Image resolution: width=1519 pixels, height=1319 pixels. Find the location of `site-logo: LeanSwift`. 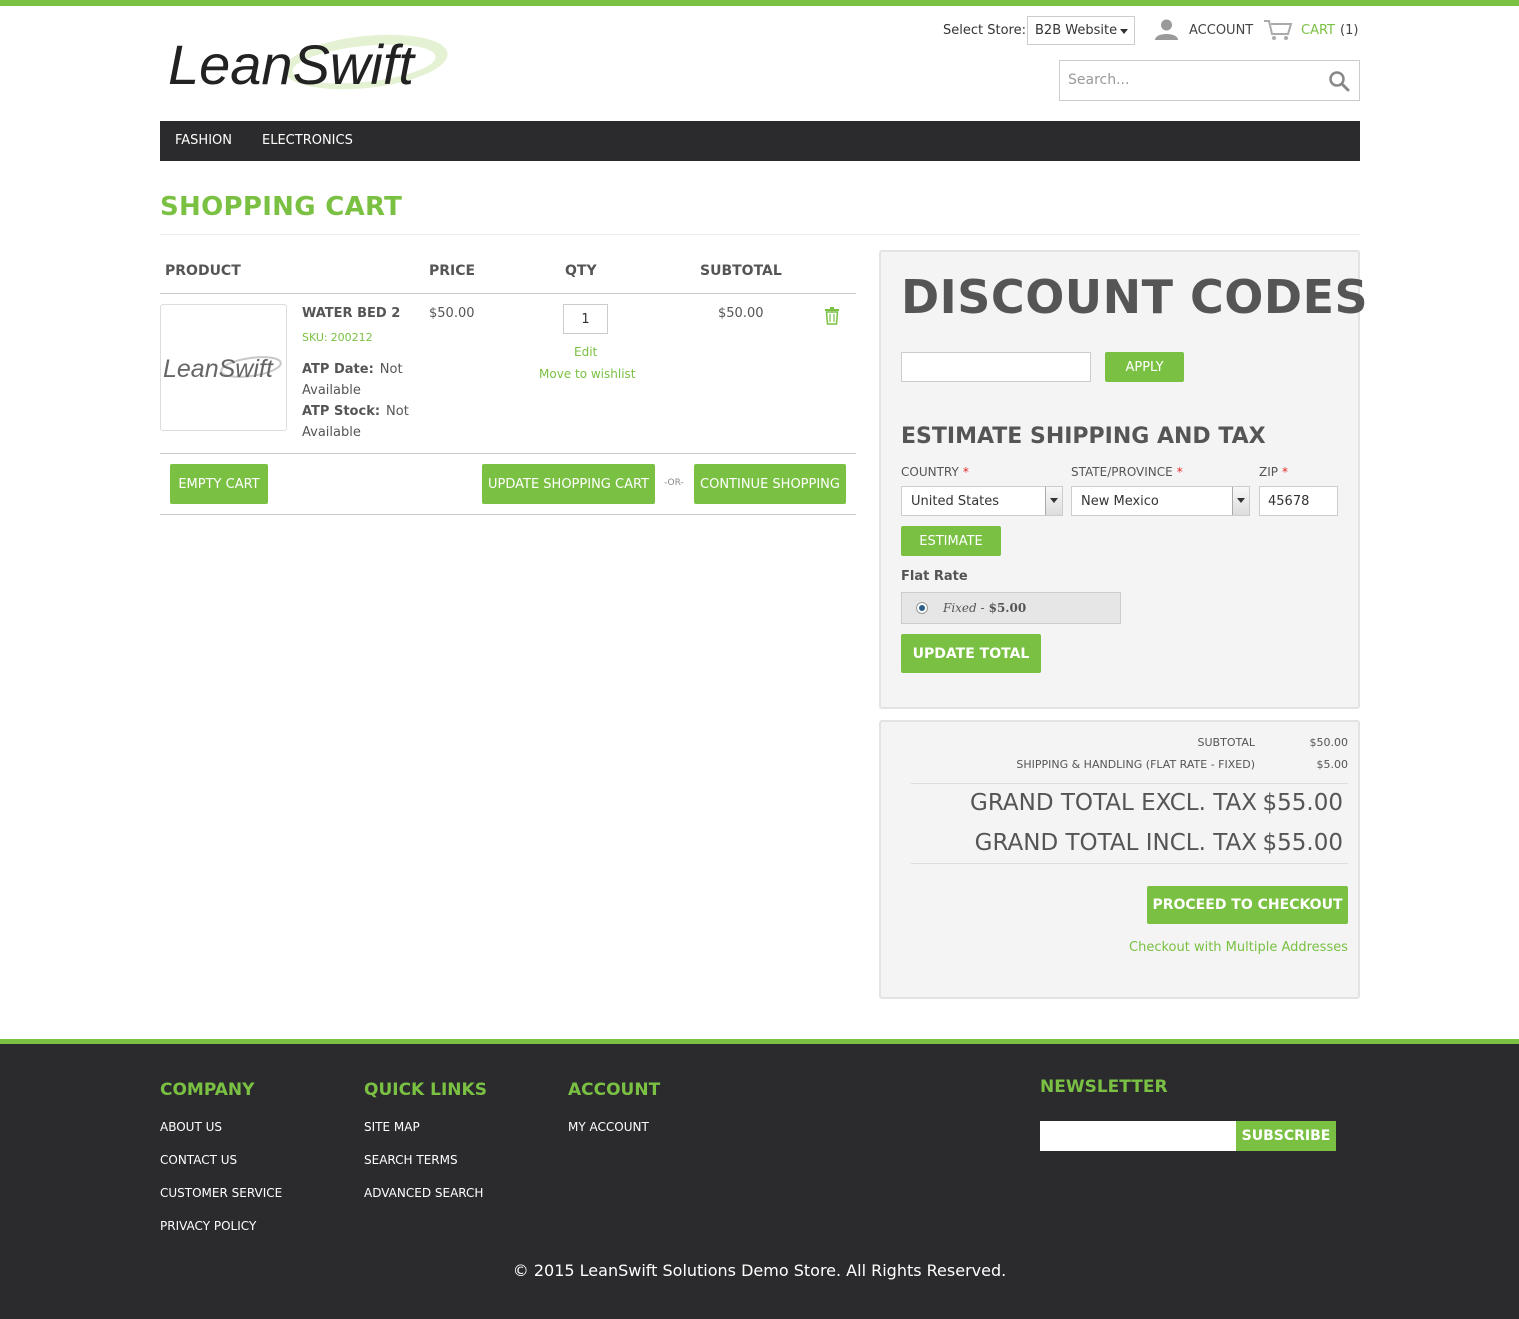

site-logo: LeanSwift is located at coordinates (313, 64).